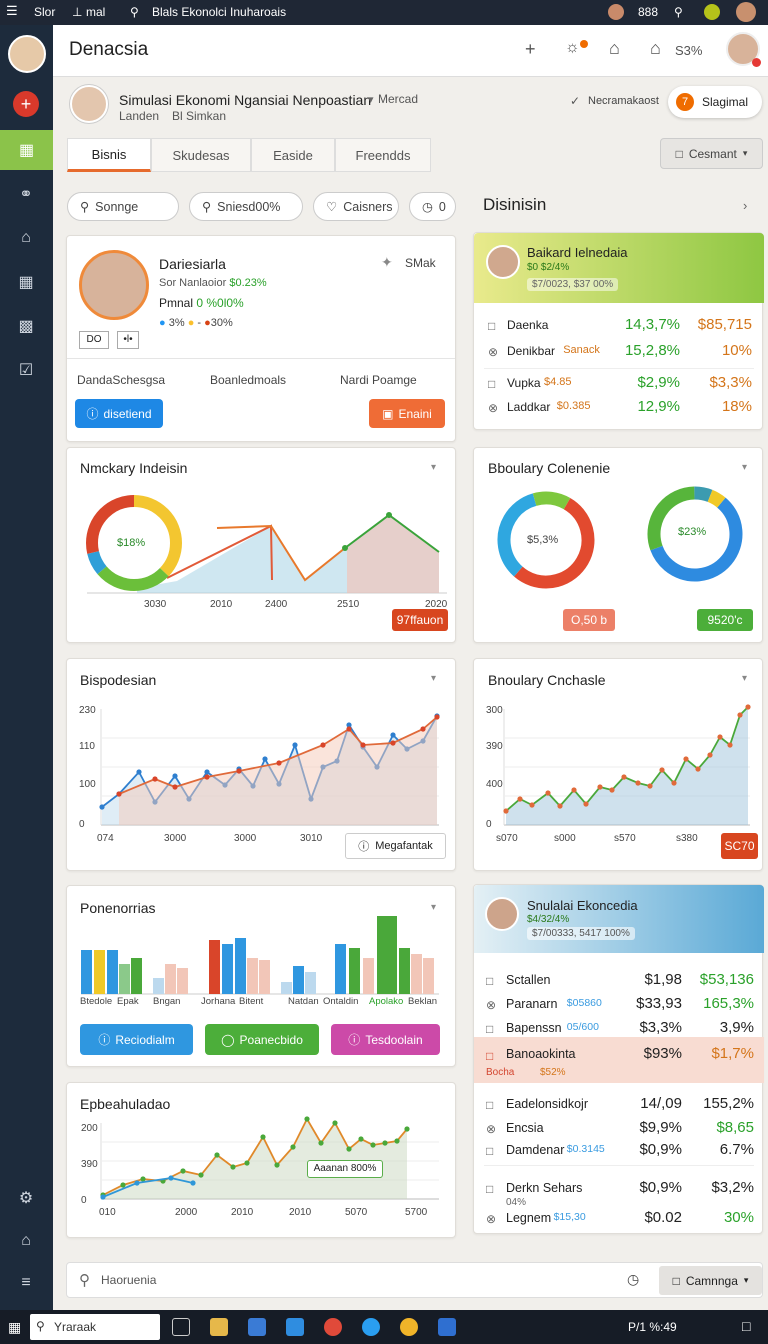 Image resolution: width=768 pixels, height=1344 pixels. What do you see at coordinates (572, 48) in the screenshot?
I see `notification-icon: ☼` at bounding box center [572, 48].